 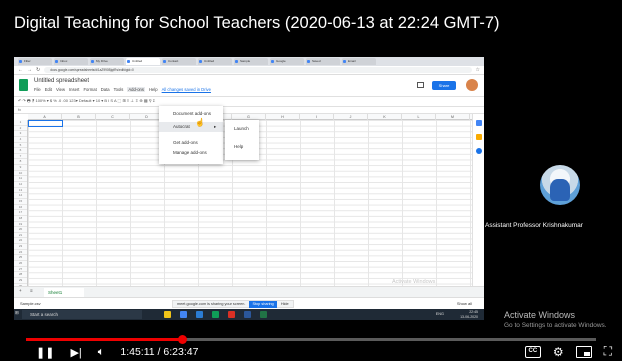 I want to click on browser-tab: My Drive, so click(x=107, y=61).